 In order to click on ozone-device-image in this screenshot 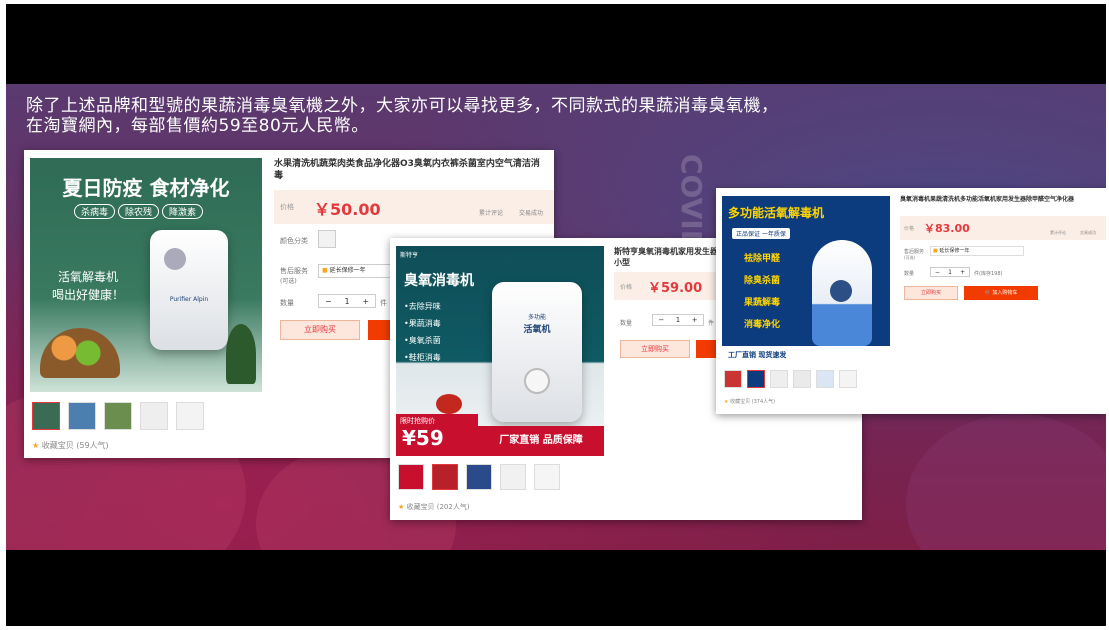, I will do `click(842, 293)`.